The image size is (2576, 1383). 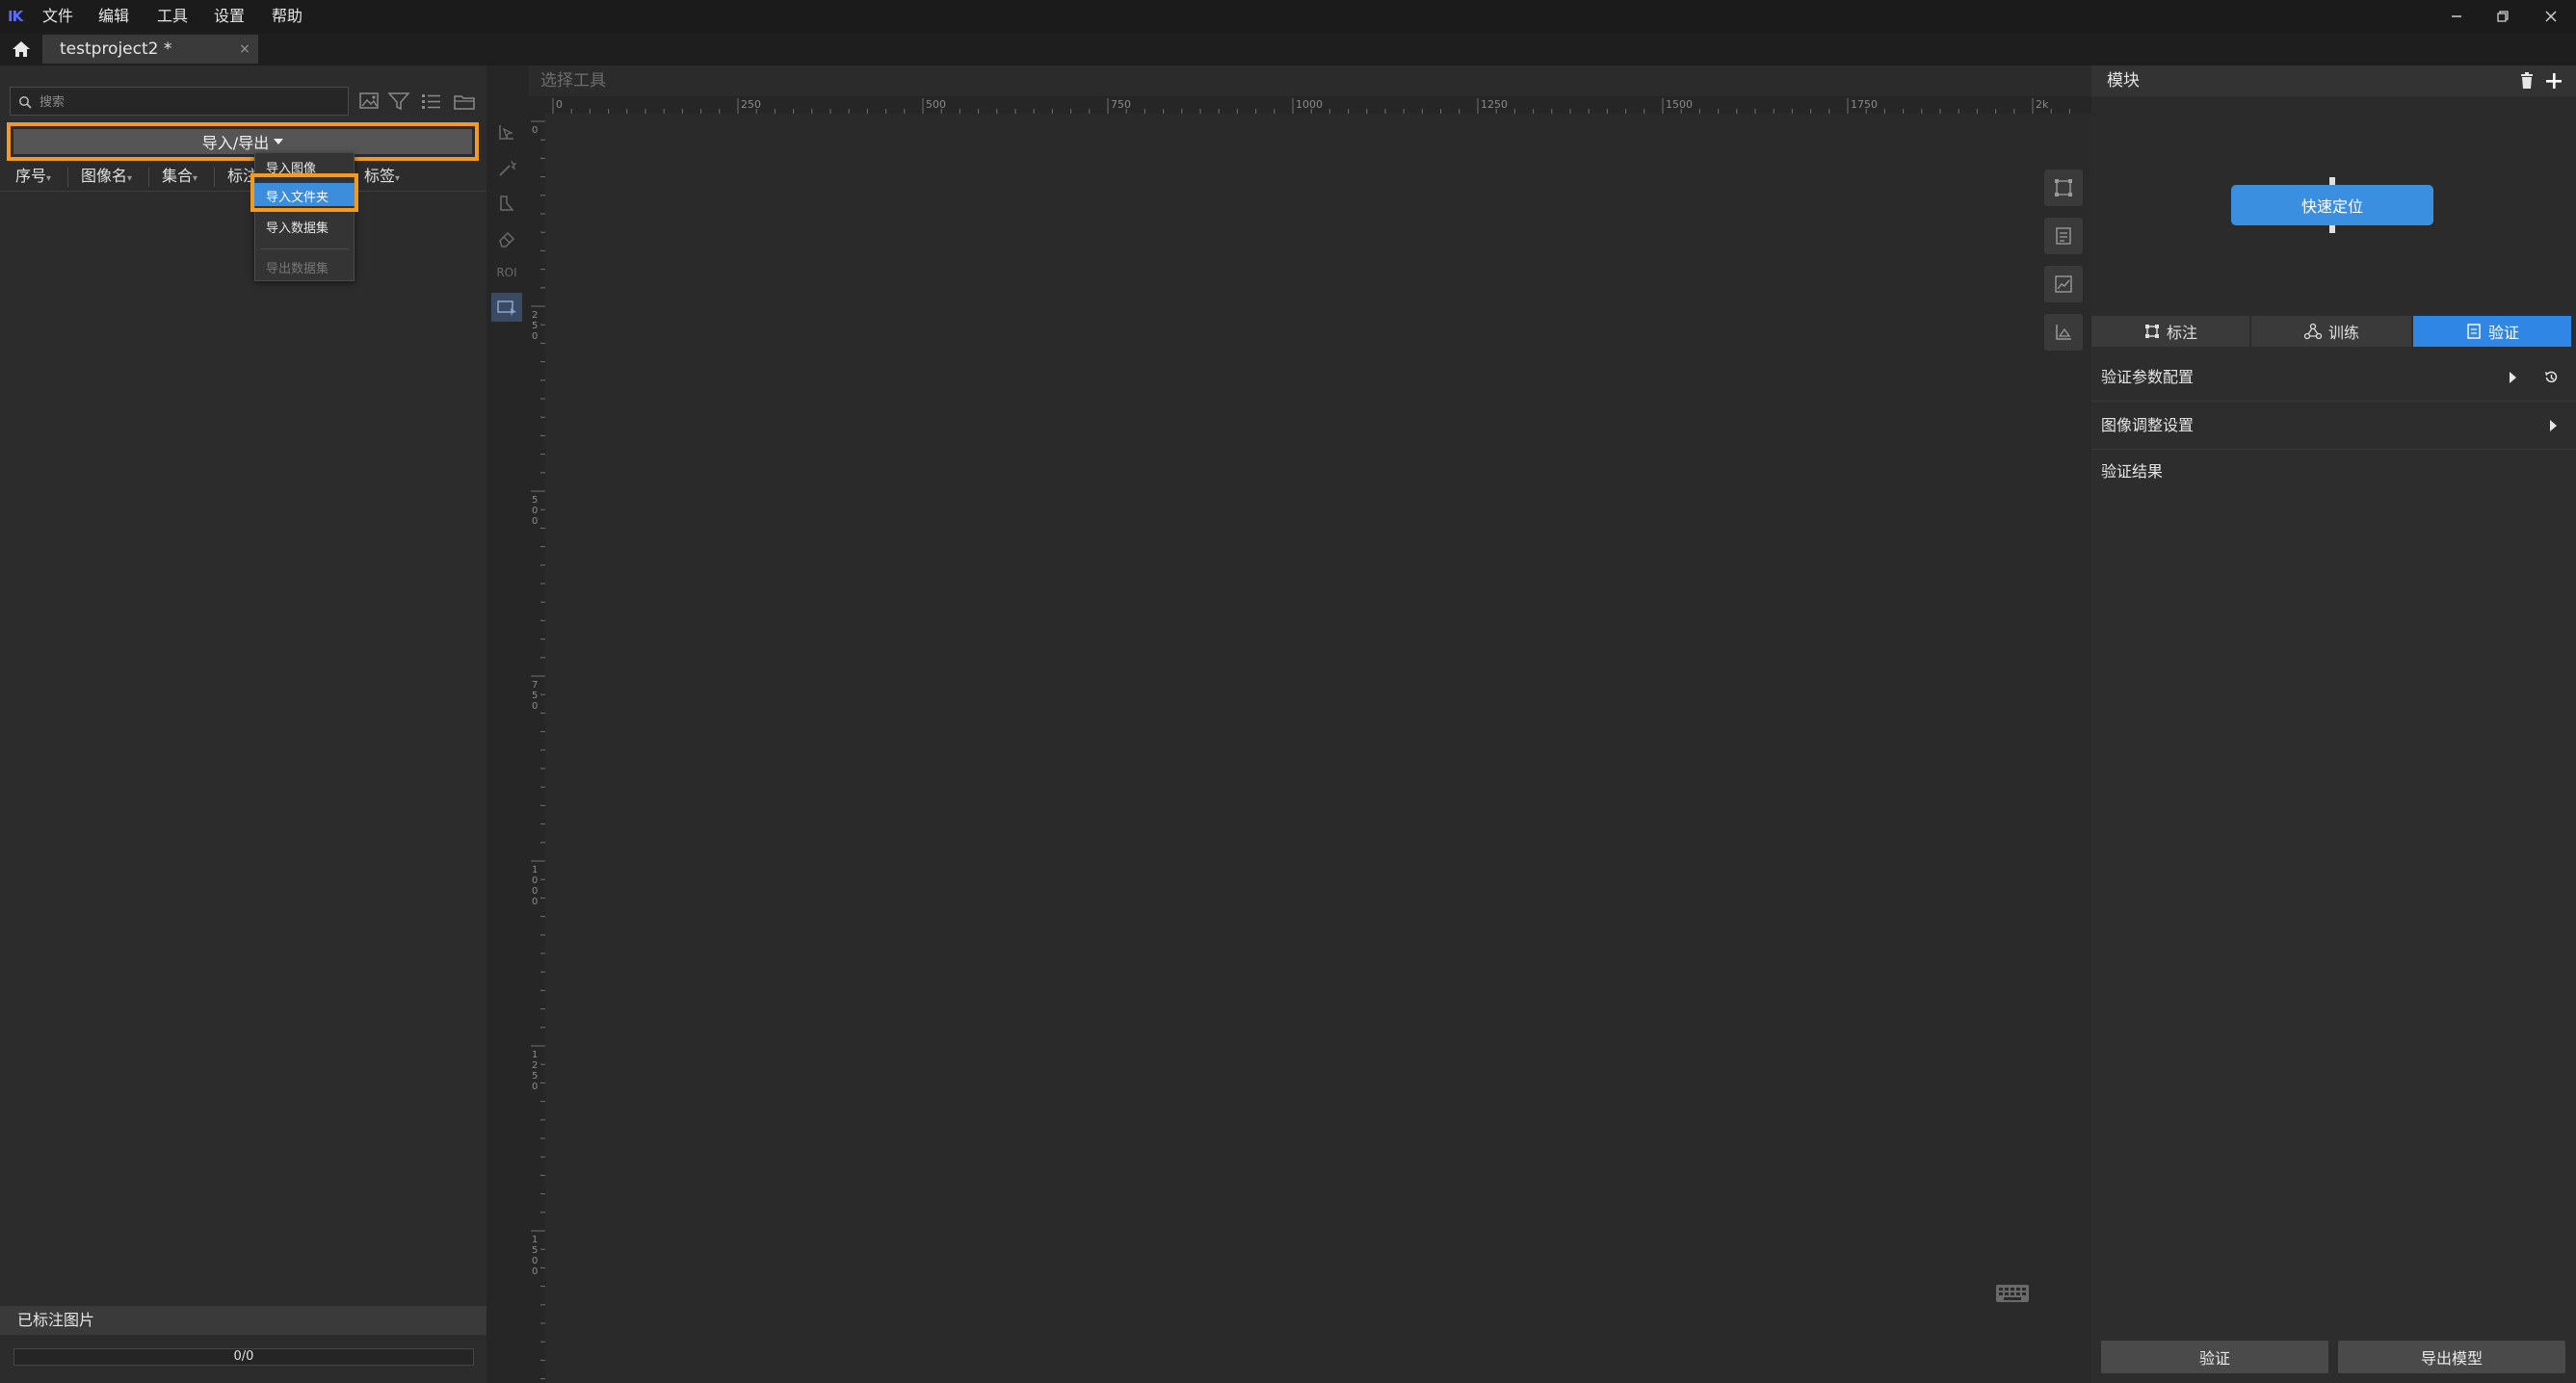 I want to click on tool-polygon, so click(x=507, y=203).